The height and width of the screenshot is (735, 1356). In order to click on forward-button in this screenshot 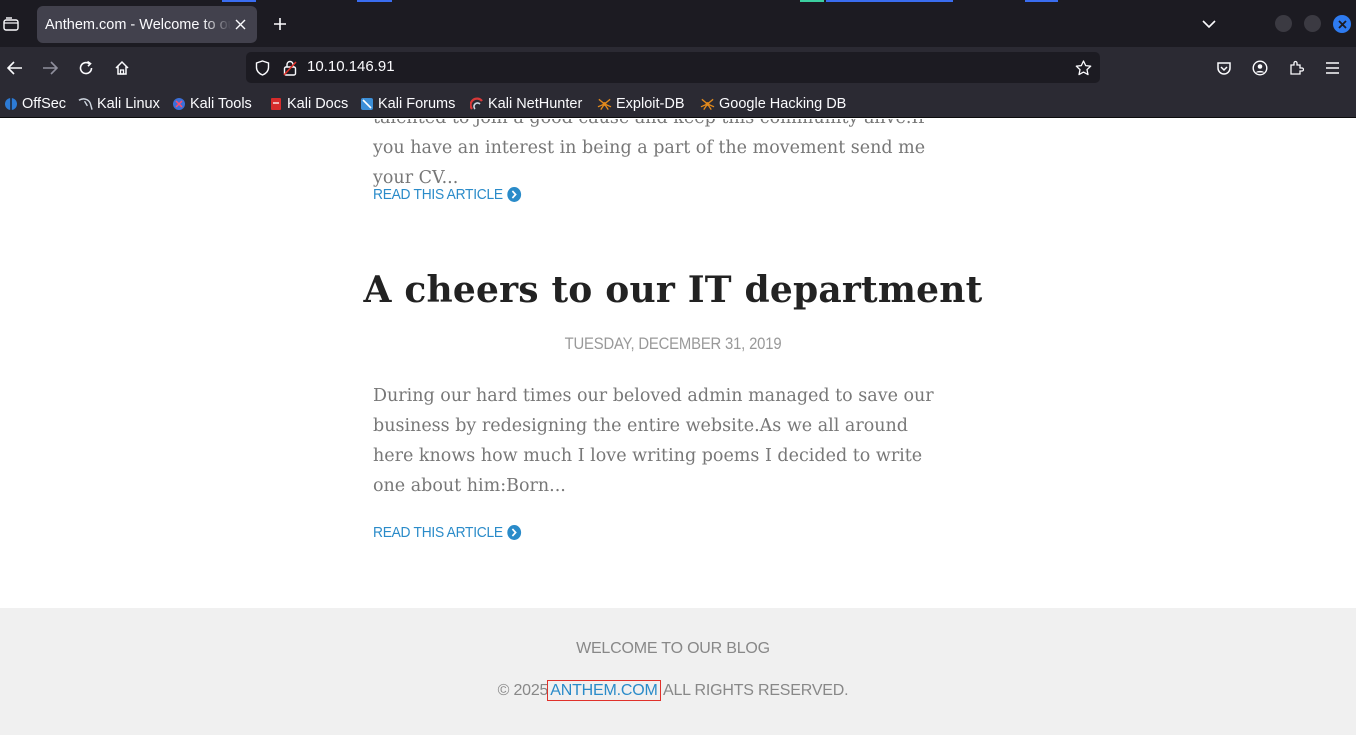, I will do `click(50, 68)`.